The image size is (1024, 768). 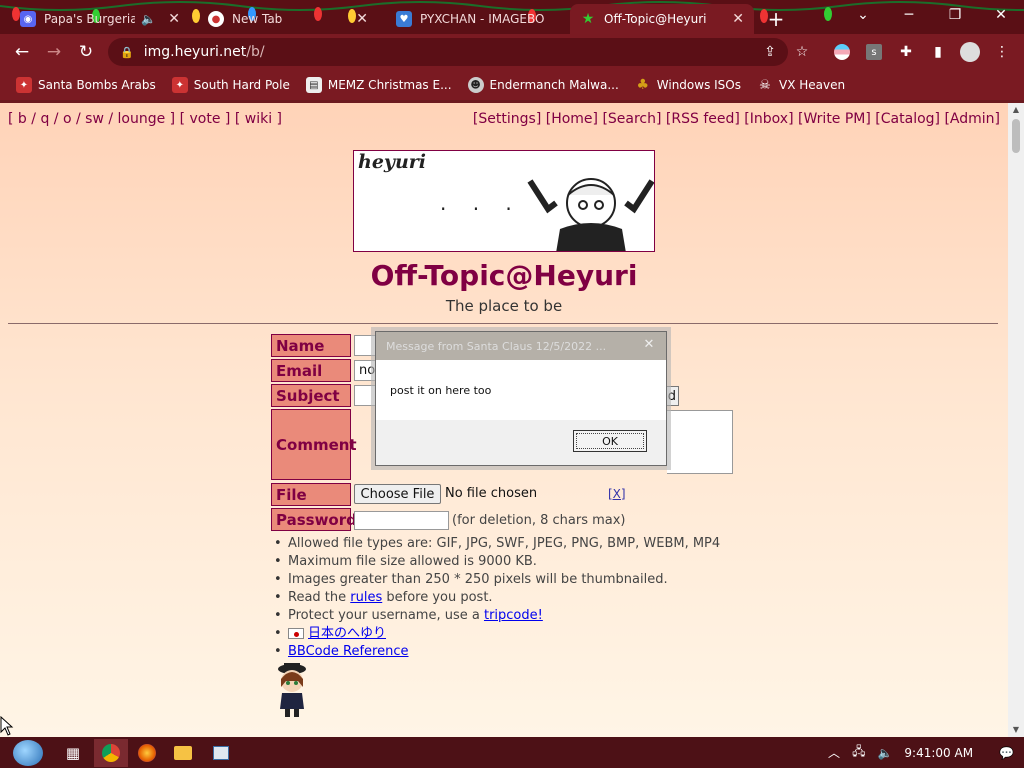 What do you see at coordinates (94, 119) in the screenshot?
I see `board-link-sw: sw` at bounding box center [94, 119].